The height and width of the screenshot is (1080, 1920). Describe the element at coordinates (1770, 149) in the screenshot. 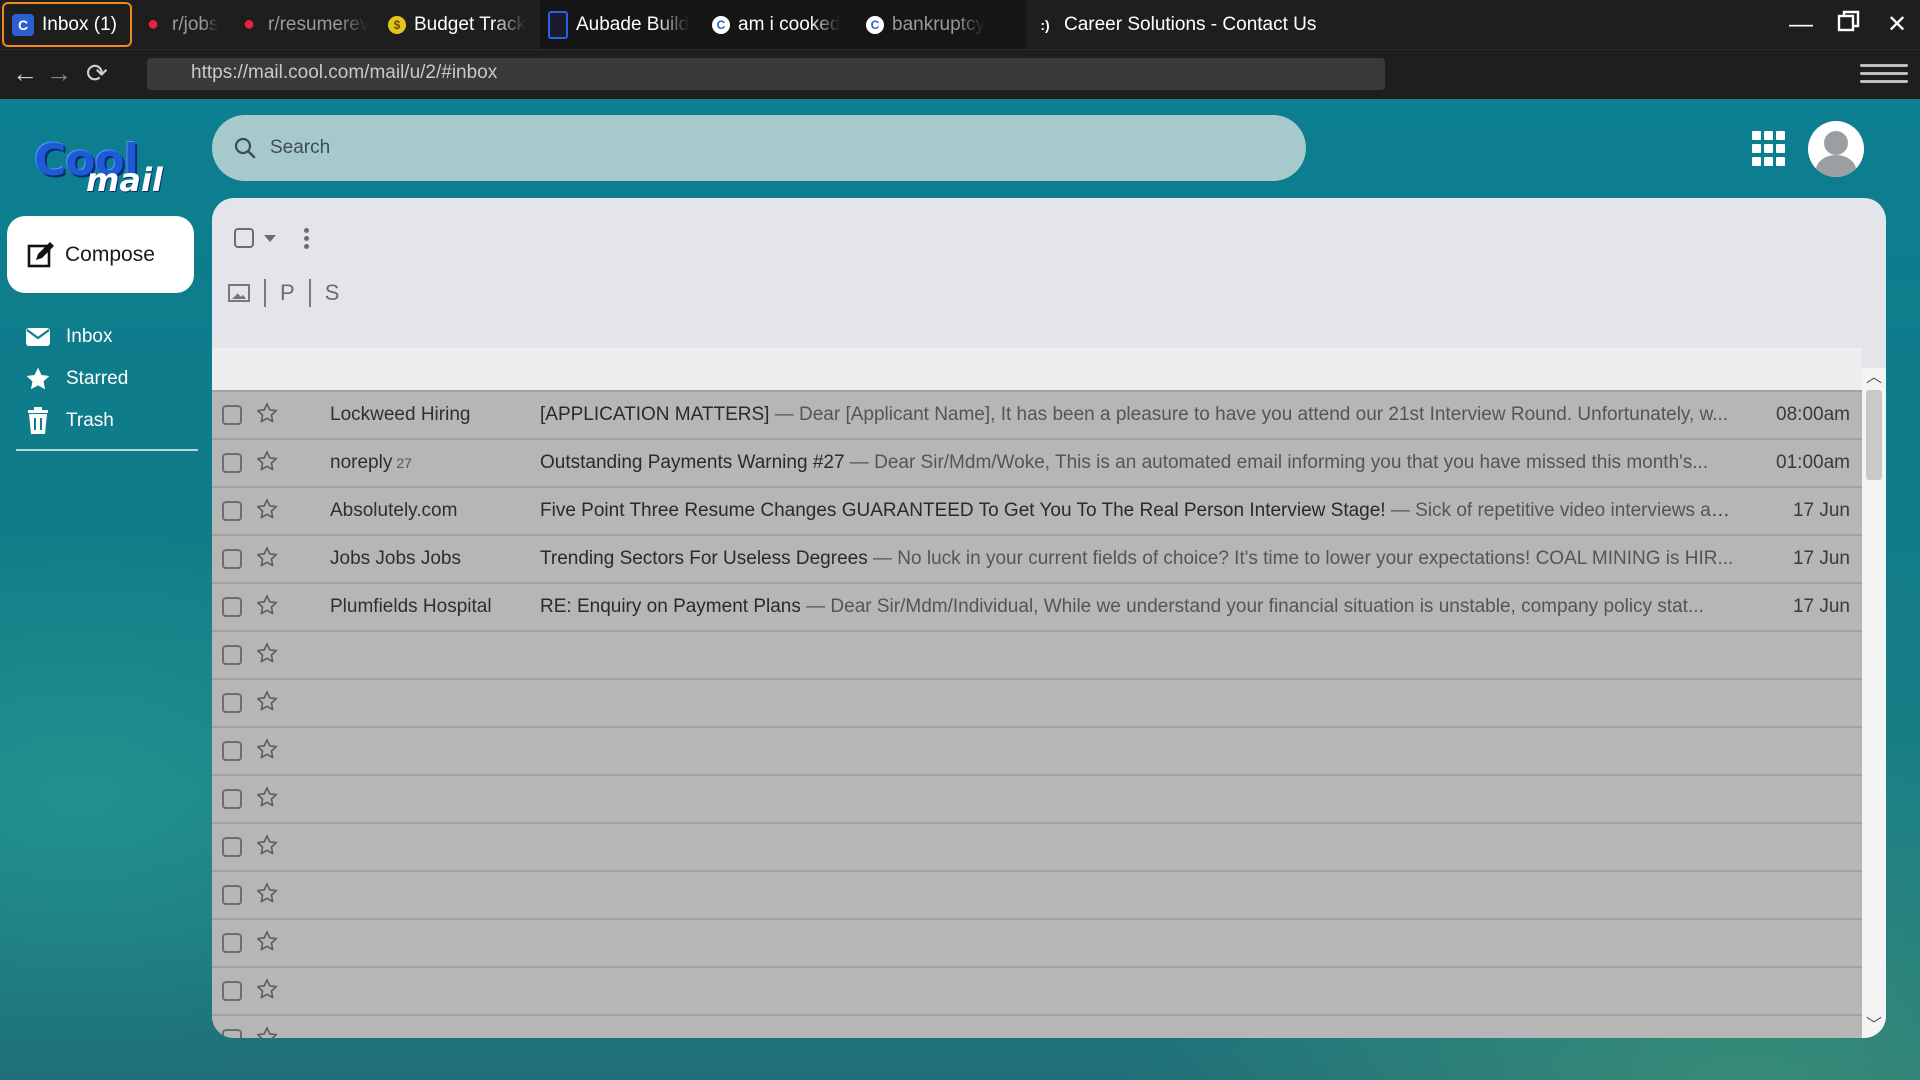

I see `apps-grid-icon` at that location.